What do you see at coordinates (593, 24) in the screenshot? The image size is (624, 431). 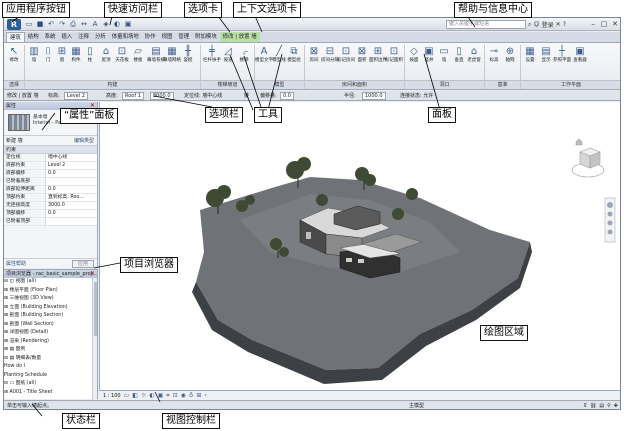 I see `minimize-icon: –` at bounding box center [593, 24].